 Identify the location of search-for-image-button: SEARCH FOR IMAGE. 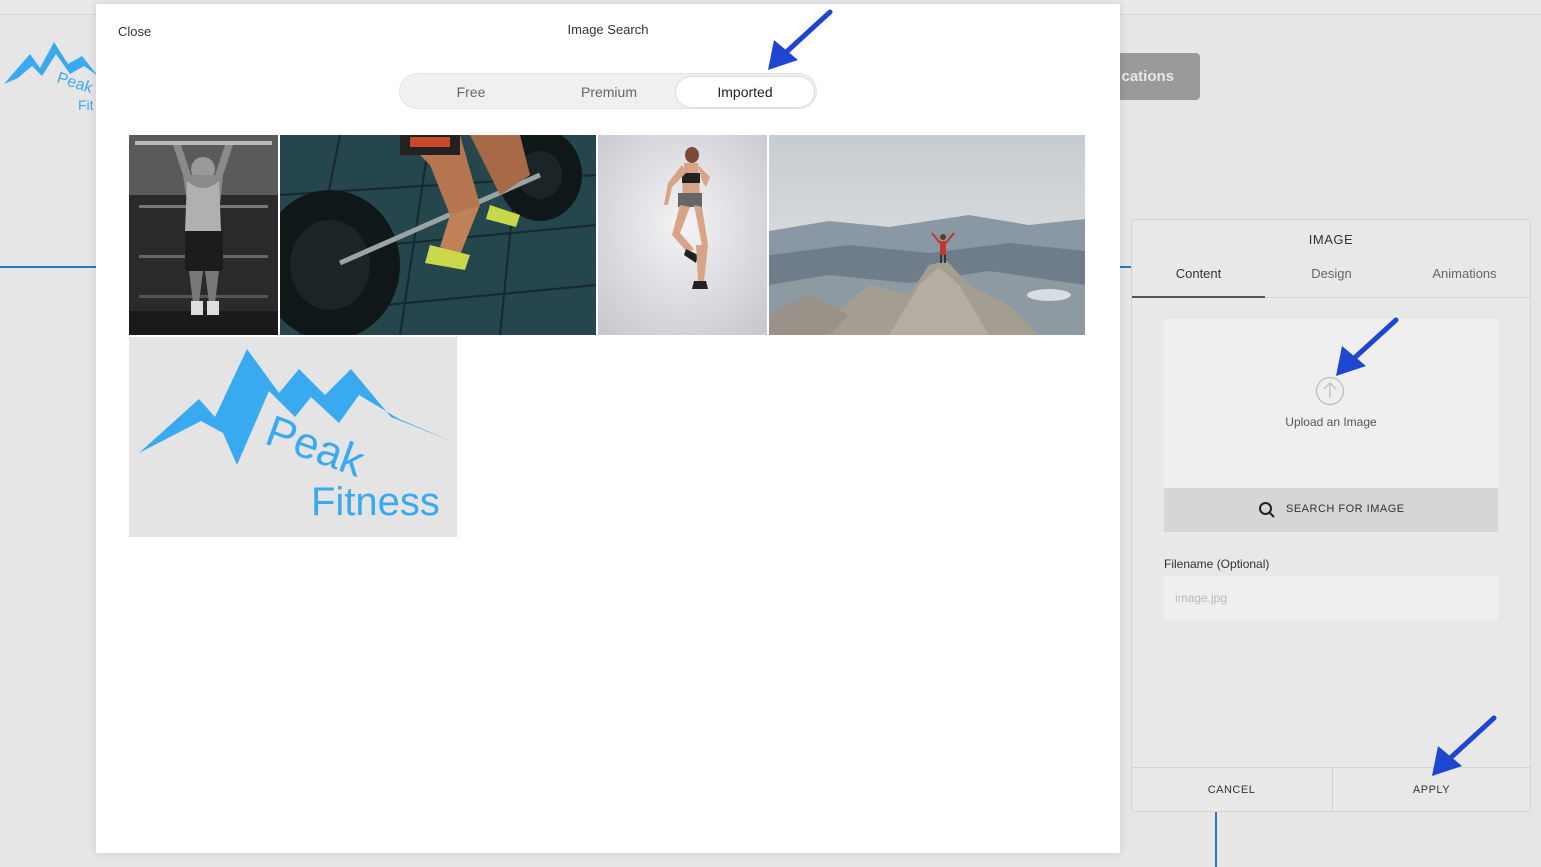
(1331, 510).